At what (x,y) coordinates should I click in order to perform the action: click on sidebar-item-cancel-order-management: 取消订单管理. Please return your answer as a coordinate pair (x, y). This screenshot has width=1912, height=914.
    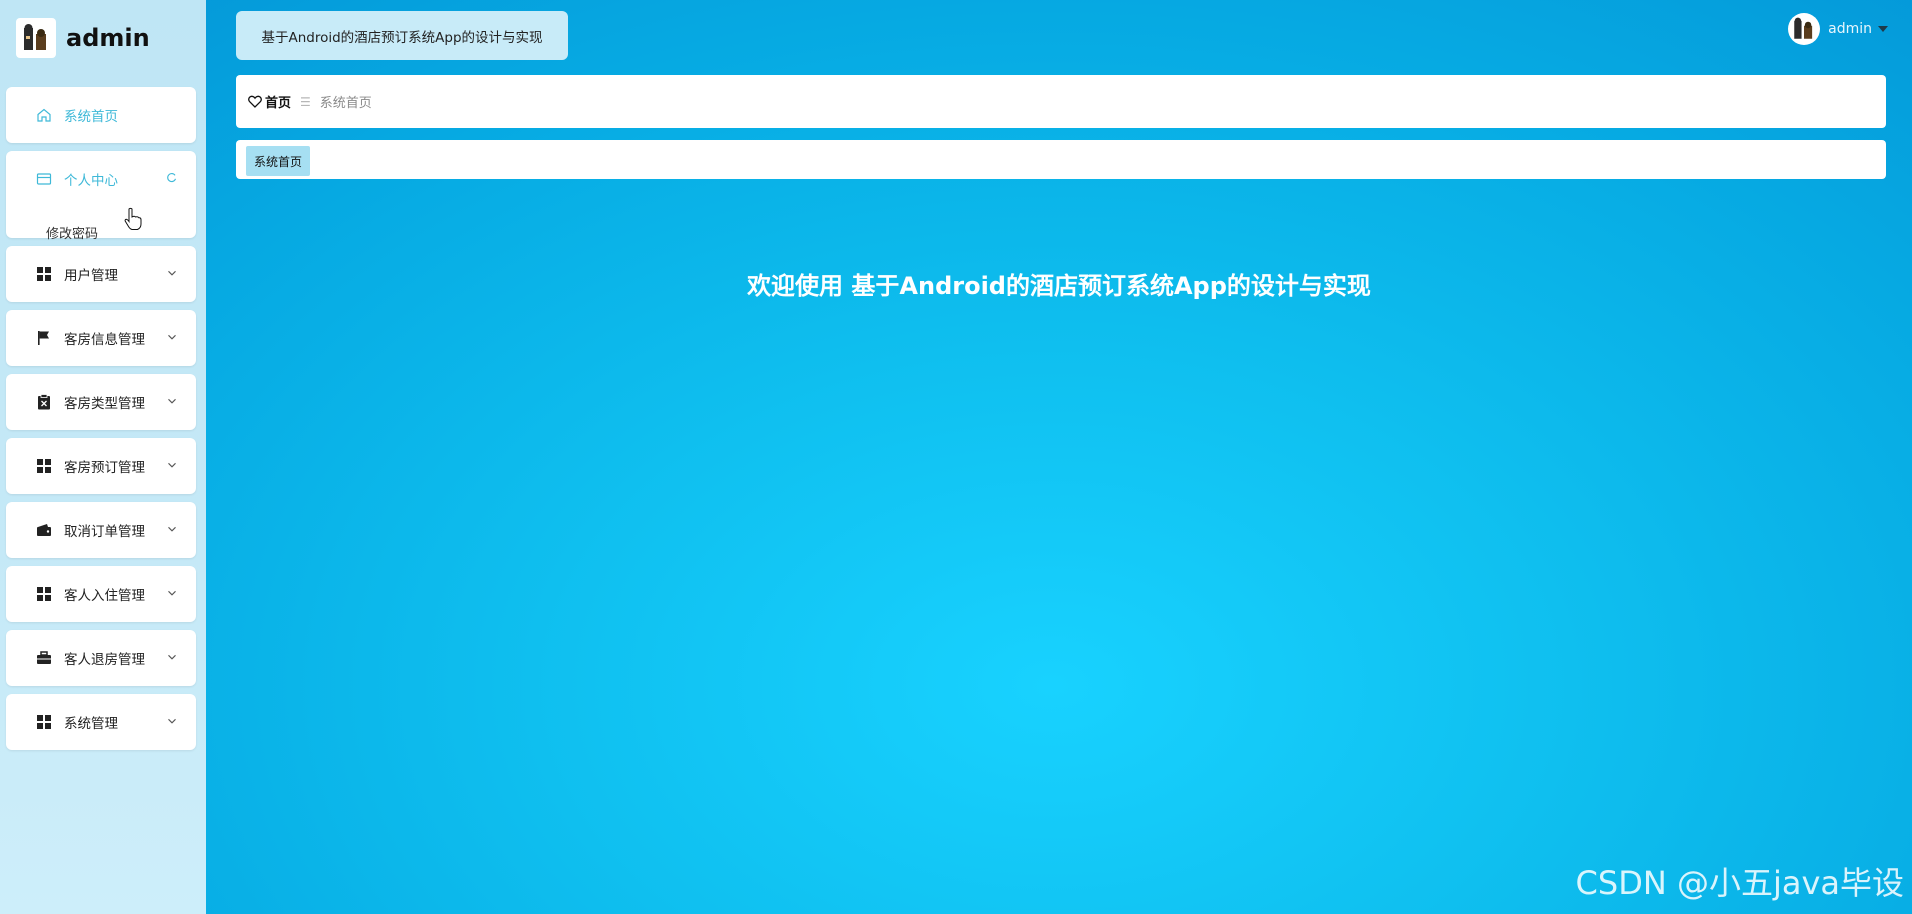
    Looking at the image, I should click on (101, 530).